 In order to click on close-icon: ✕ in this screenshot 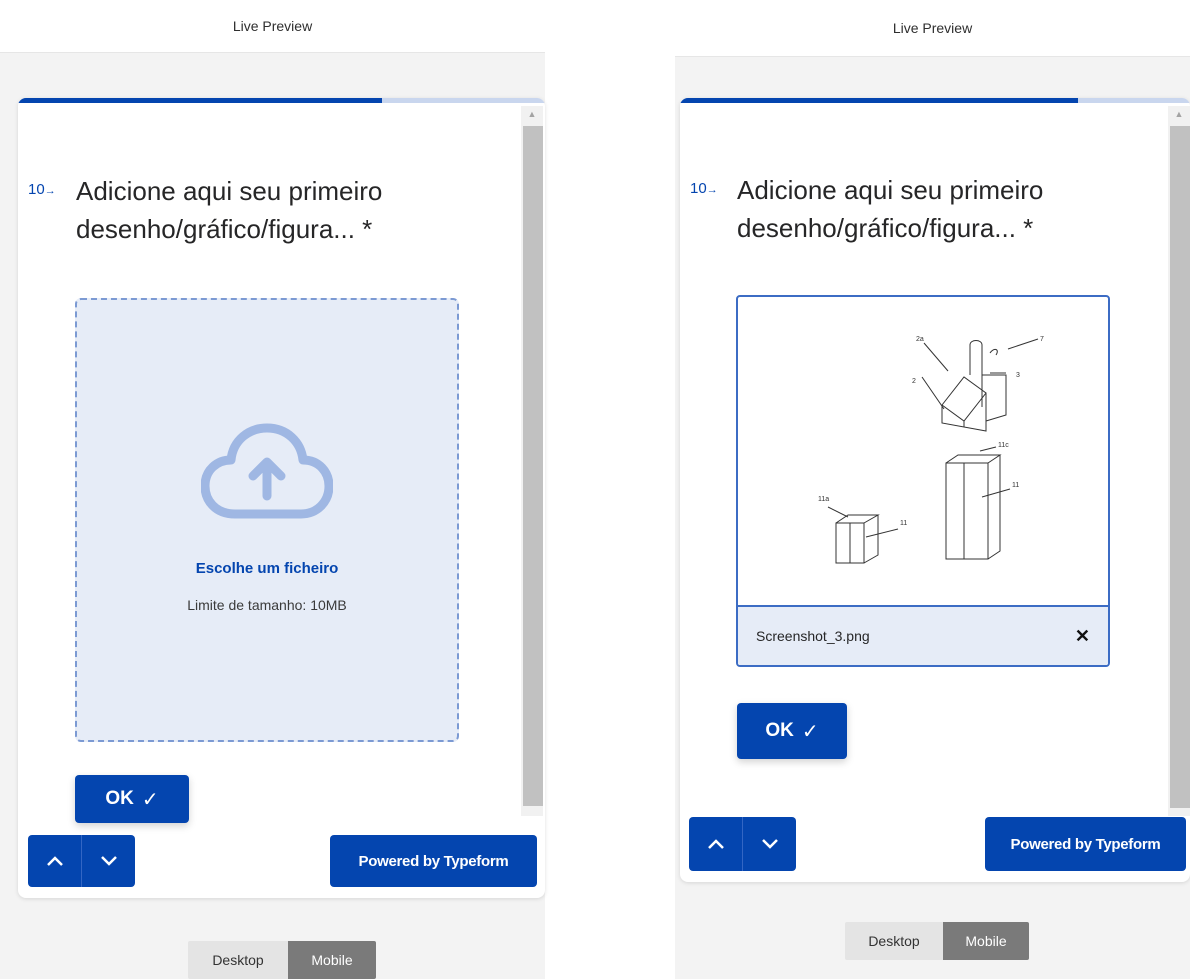, I will do `click(1082, 636)`.